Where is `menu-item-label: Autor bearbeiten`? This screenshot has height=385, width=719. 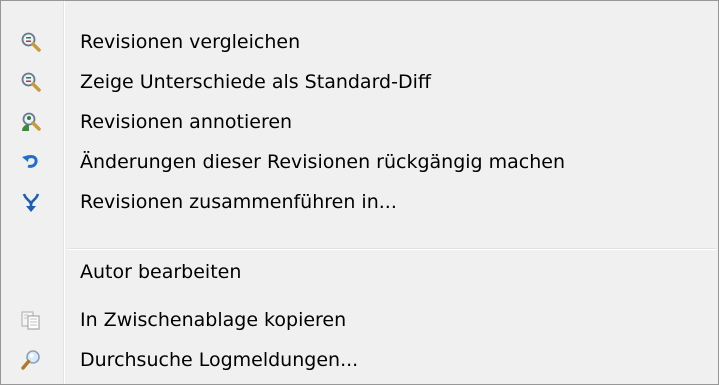 menu-item-label: Autor bearbeiten is located at coordinates (161, 272).